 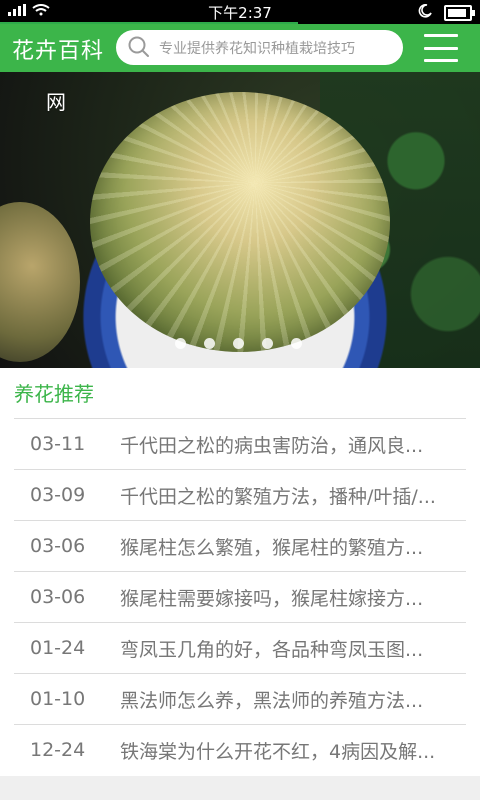 What do you see at coordinates (140, 48) in the screenshot?
I see `search-icon` at bounding box center [140, 48].